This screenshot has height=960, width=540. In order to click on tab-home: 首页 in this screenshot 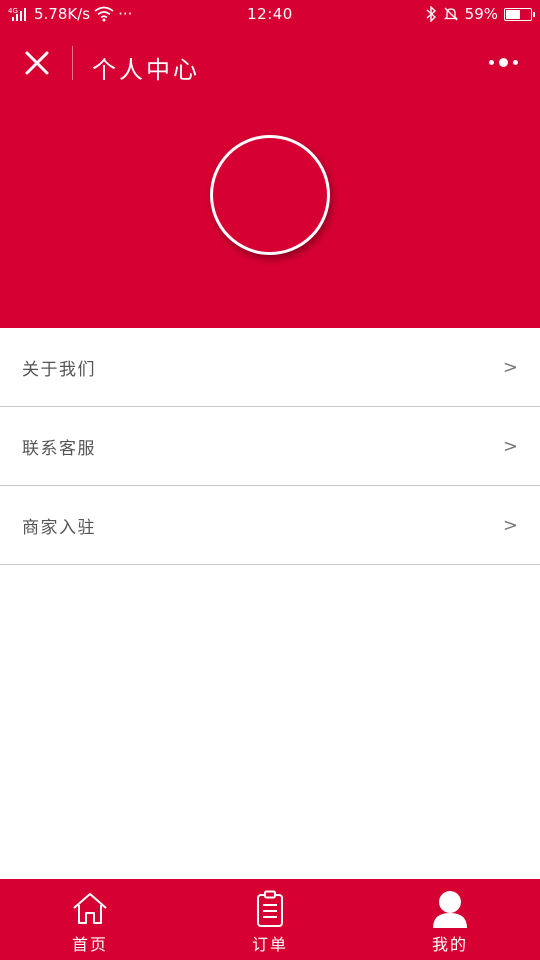, I will do `click(90, 919)`.